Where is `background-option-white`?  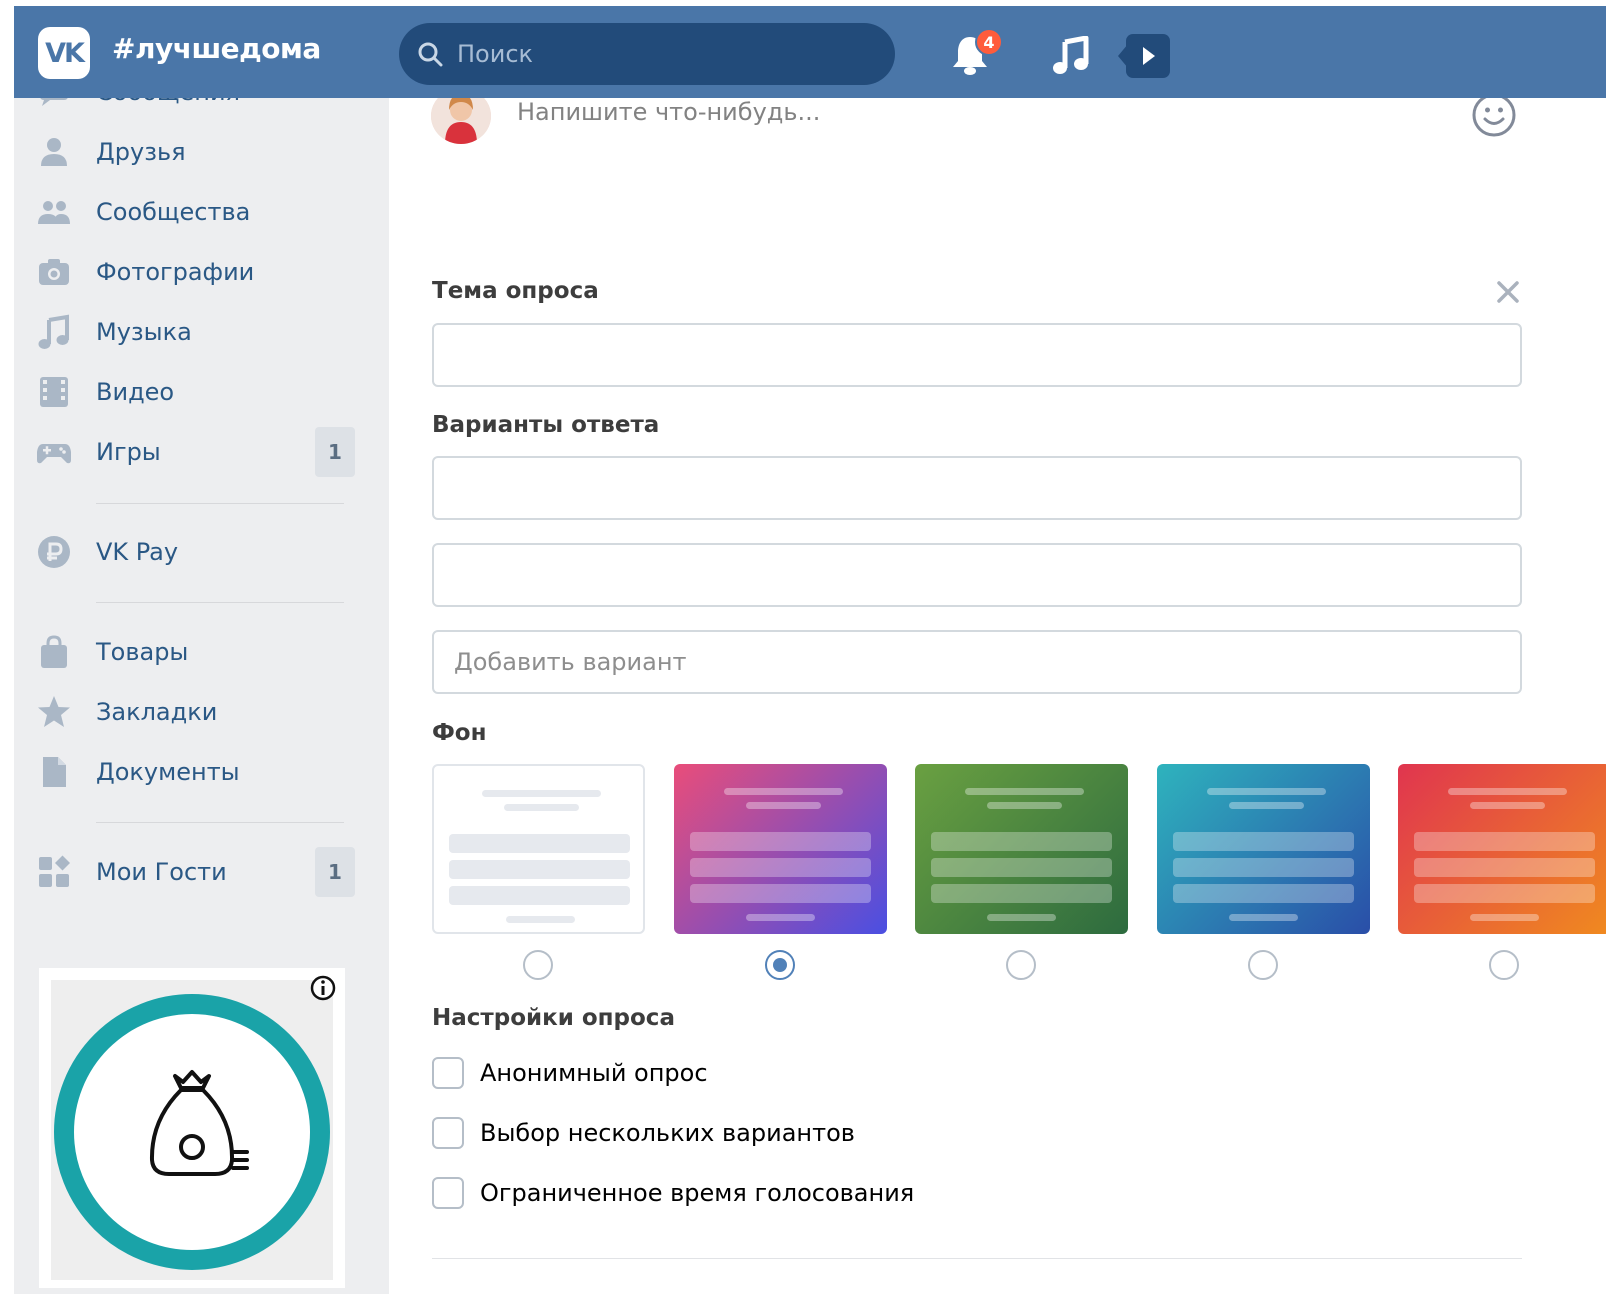 background-option-white is located at coordinates (538, 849).